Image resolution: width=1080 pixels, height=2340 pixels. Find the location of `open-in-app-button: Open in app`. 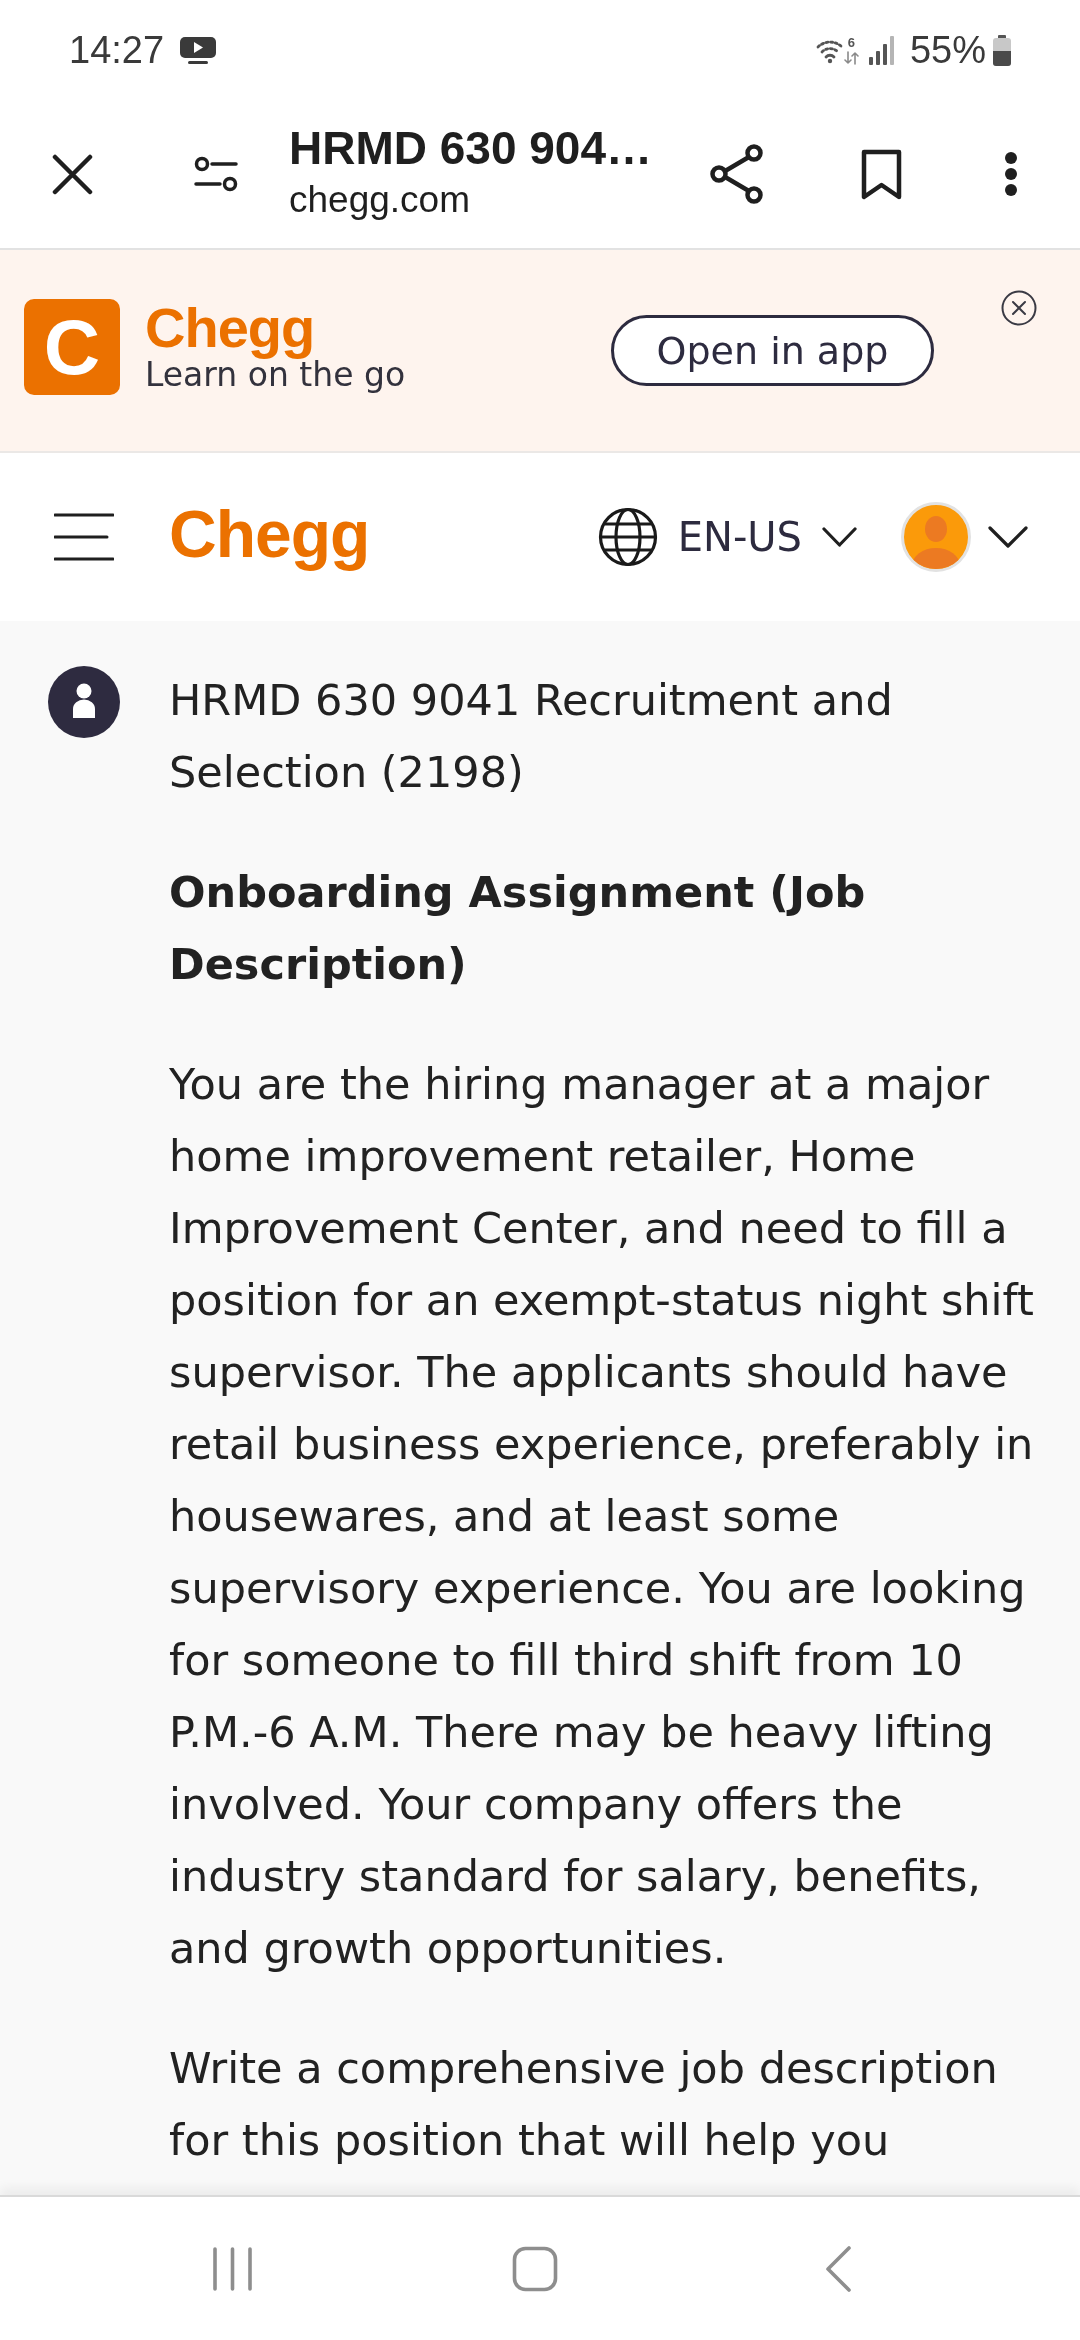

open-in-app-button: Open in app is located at coordinates (772, 350).